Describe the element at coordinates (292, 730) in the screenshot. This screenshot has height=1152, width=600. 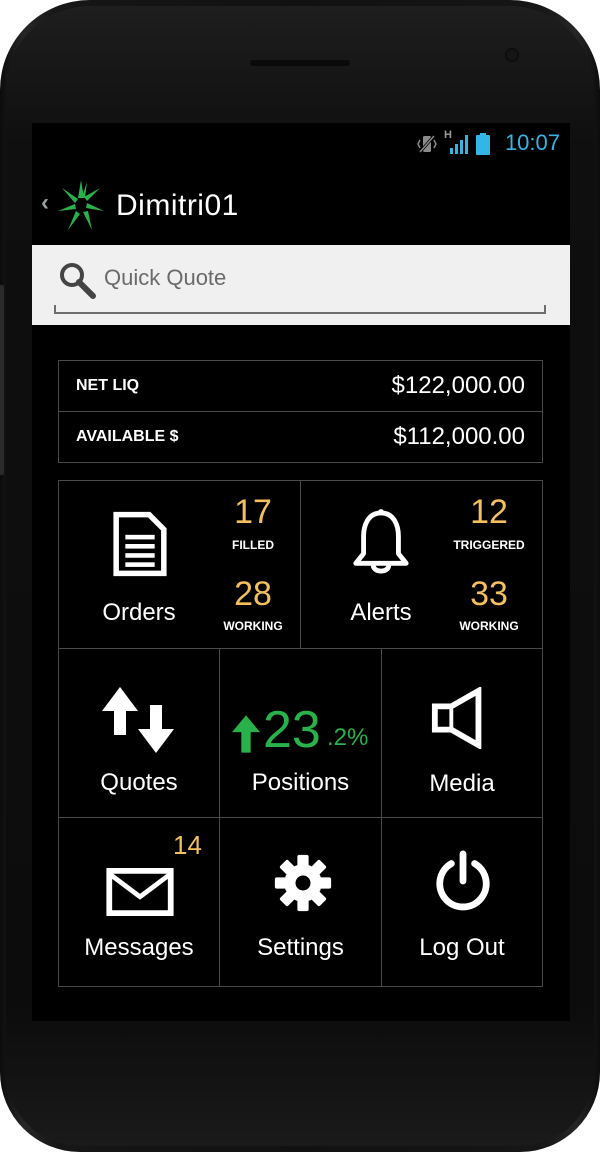
I see `positions-change-whole: 23` at that location.